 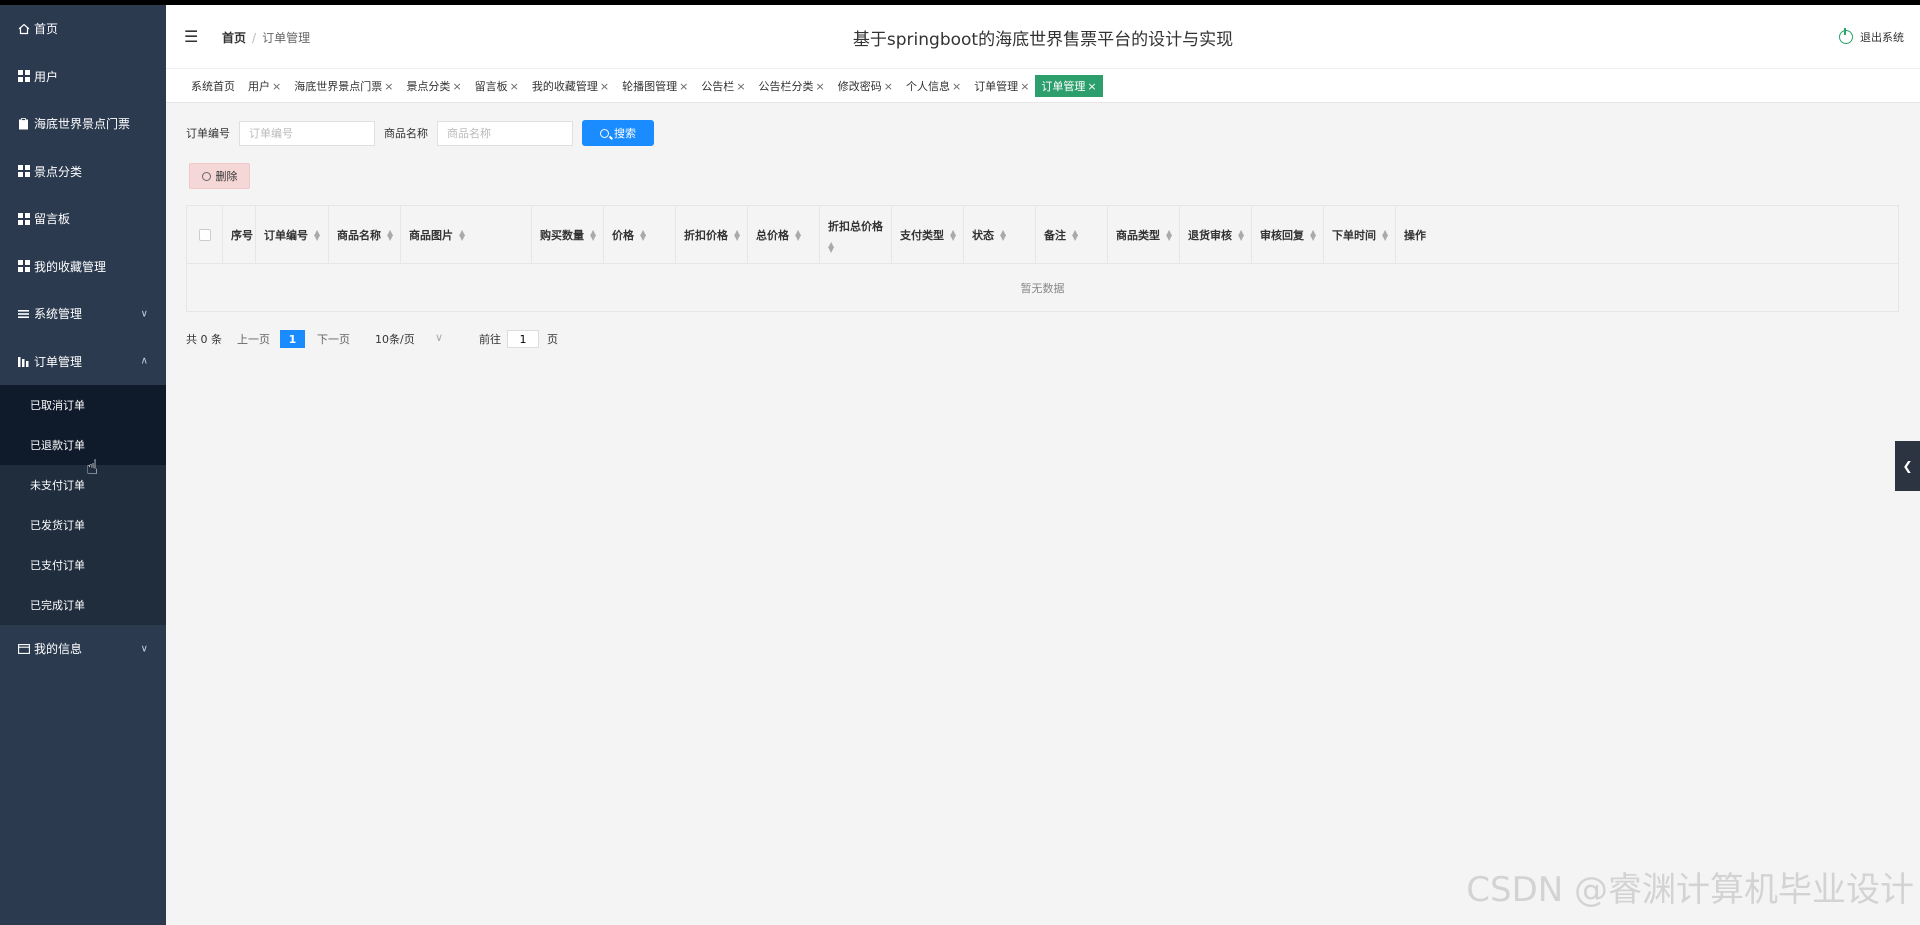 What do you see at coordinates (1690, 890) in the screenshot?
I see `watermark: CSDN @睿渊计算机毕业设计` at bounding box center [1690, 890].